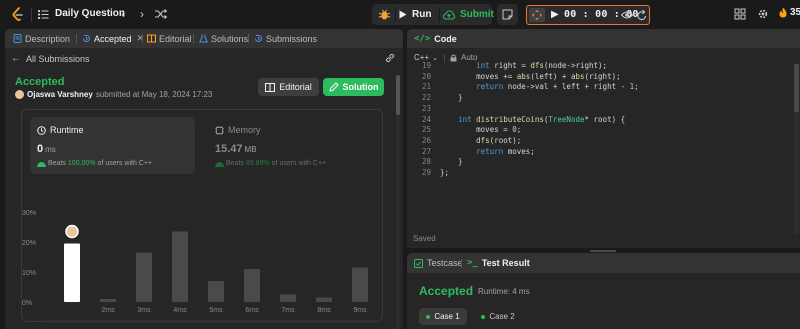  Describe the element at coordinates (627, 15) in the screenshot. I see `eye-icon` at that location.